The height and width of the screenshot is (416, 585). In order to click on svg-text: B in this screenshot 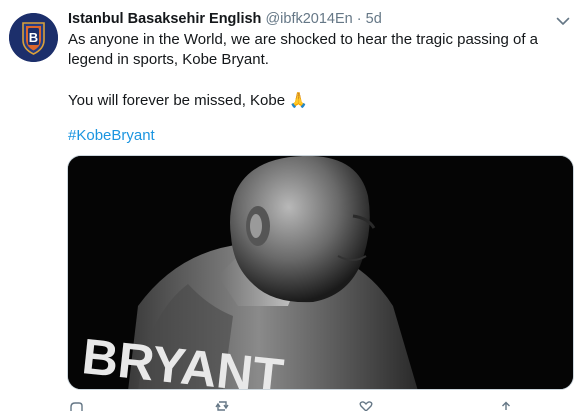, I will do `click(33, 37)`.